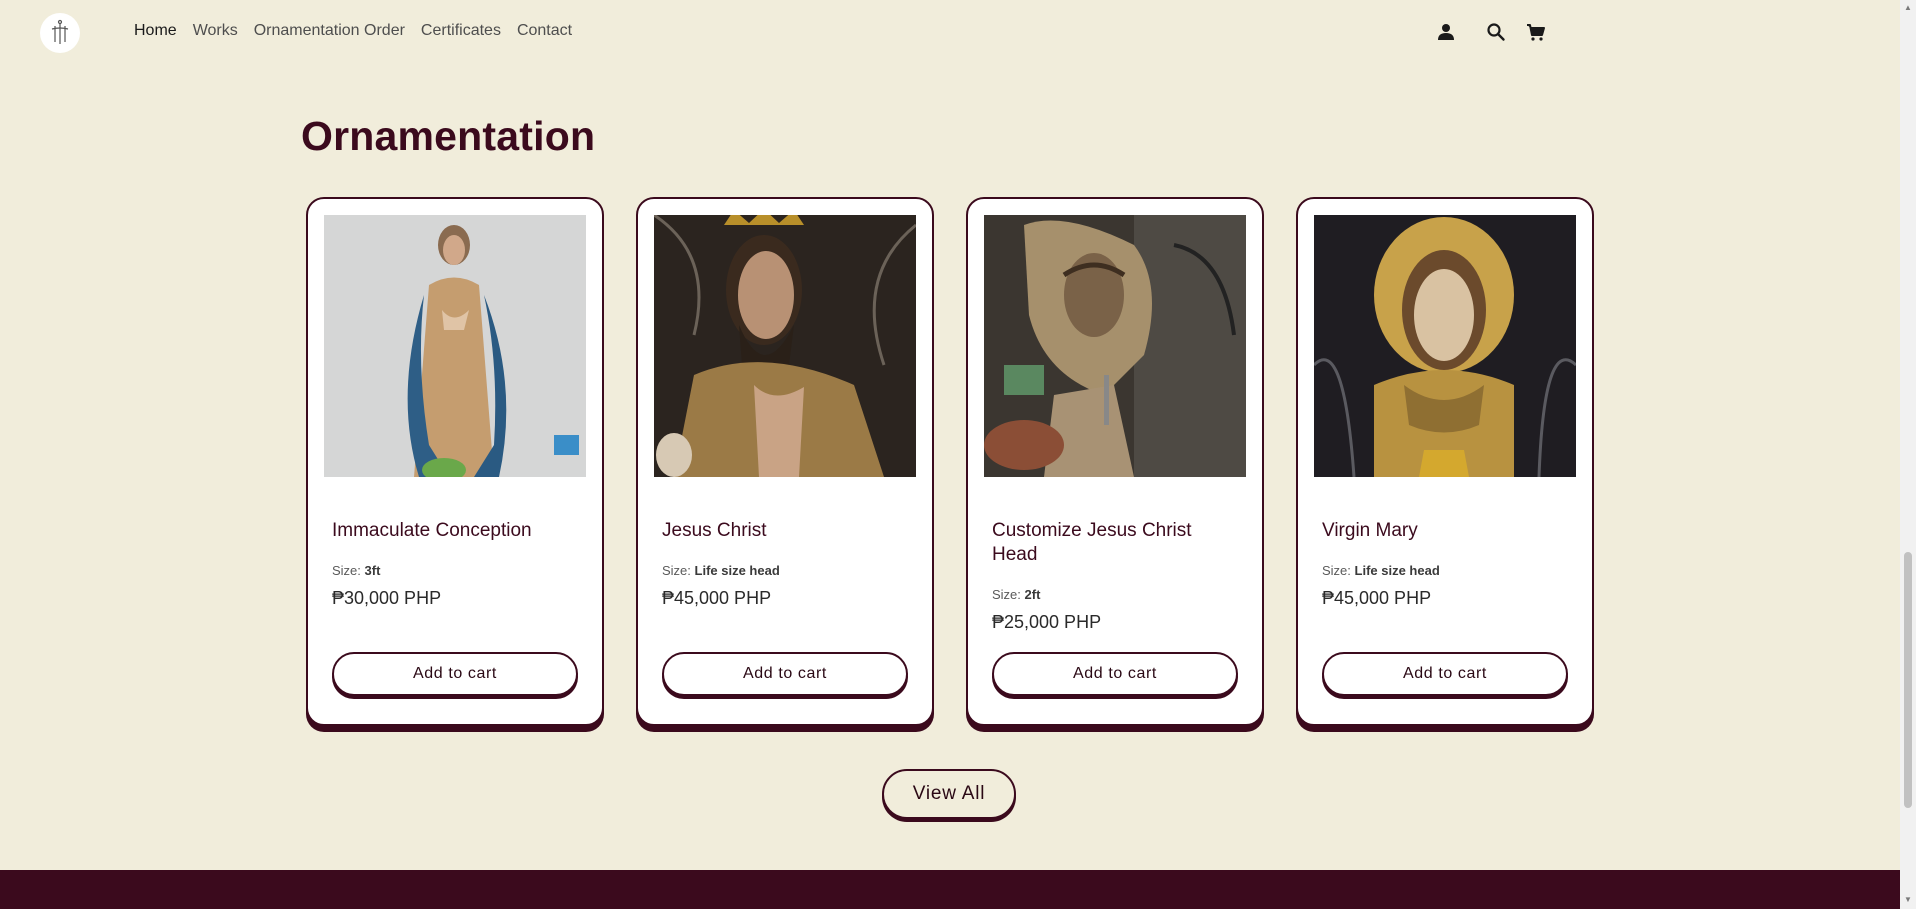 This screenshot has width=1916, height=909. What do you see at coordinates (949, 794) in the screenshot?
I see `view-all-button: View All` at bounding box center [949, 794].